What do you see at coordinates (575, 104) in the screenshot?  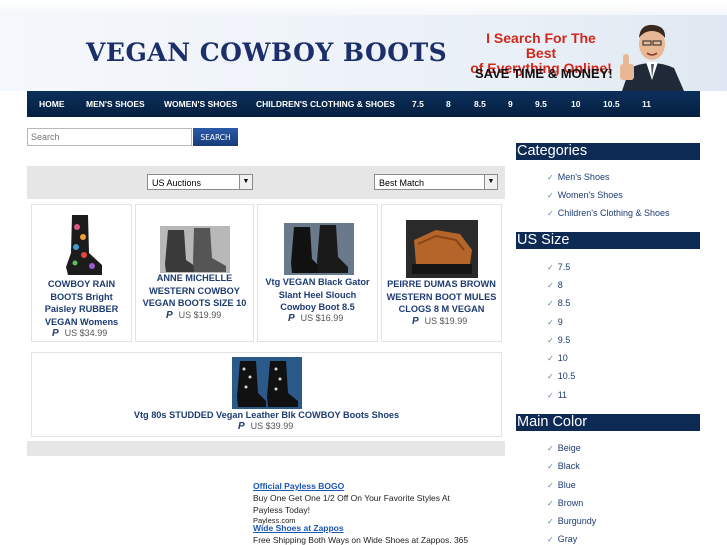 I see `nav-size-10: 10` at bounding box center [575, 104].